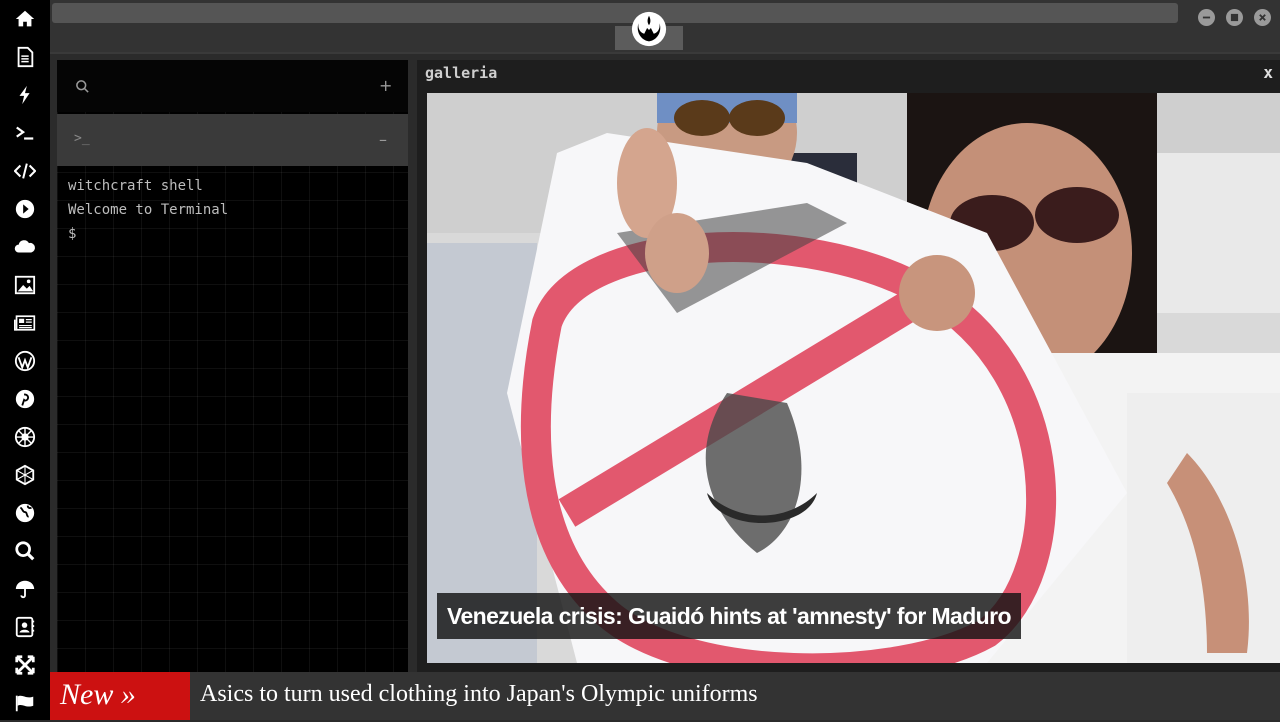 This screenshot has height=722, width=1280. What do you see at coordinates (72, 234) in the screenshot?
I see `terminal-prompt: $` at bounding box center [72, 234].